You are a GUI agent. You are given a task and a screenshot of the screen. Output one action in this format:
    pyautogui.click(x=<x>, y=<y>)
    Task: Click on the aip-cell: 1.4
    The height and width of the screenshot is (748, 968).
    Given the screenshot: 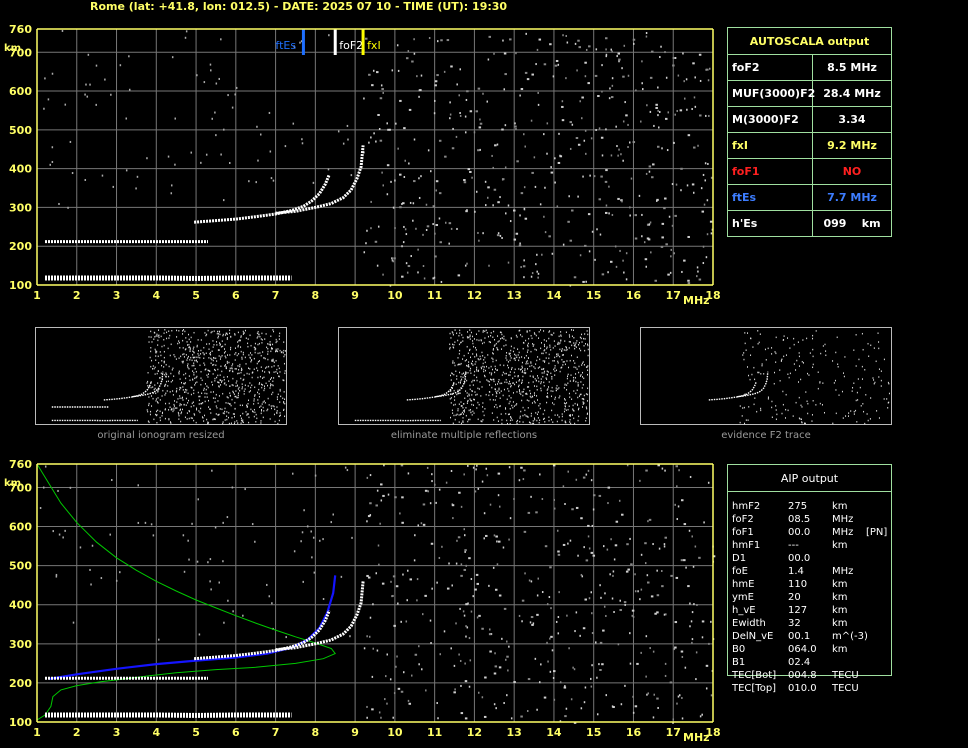 What is the action you would take?
    pyautogui.click(x=796, y=571)
    